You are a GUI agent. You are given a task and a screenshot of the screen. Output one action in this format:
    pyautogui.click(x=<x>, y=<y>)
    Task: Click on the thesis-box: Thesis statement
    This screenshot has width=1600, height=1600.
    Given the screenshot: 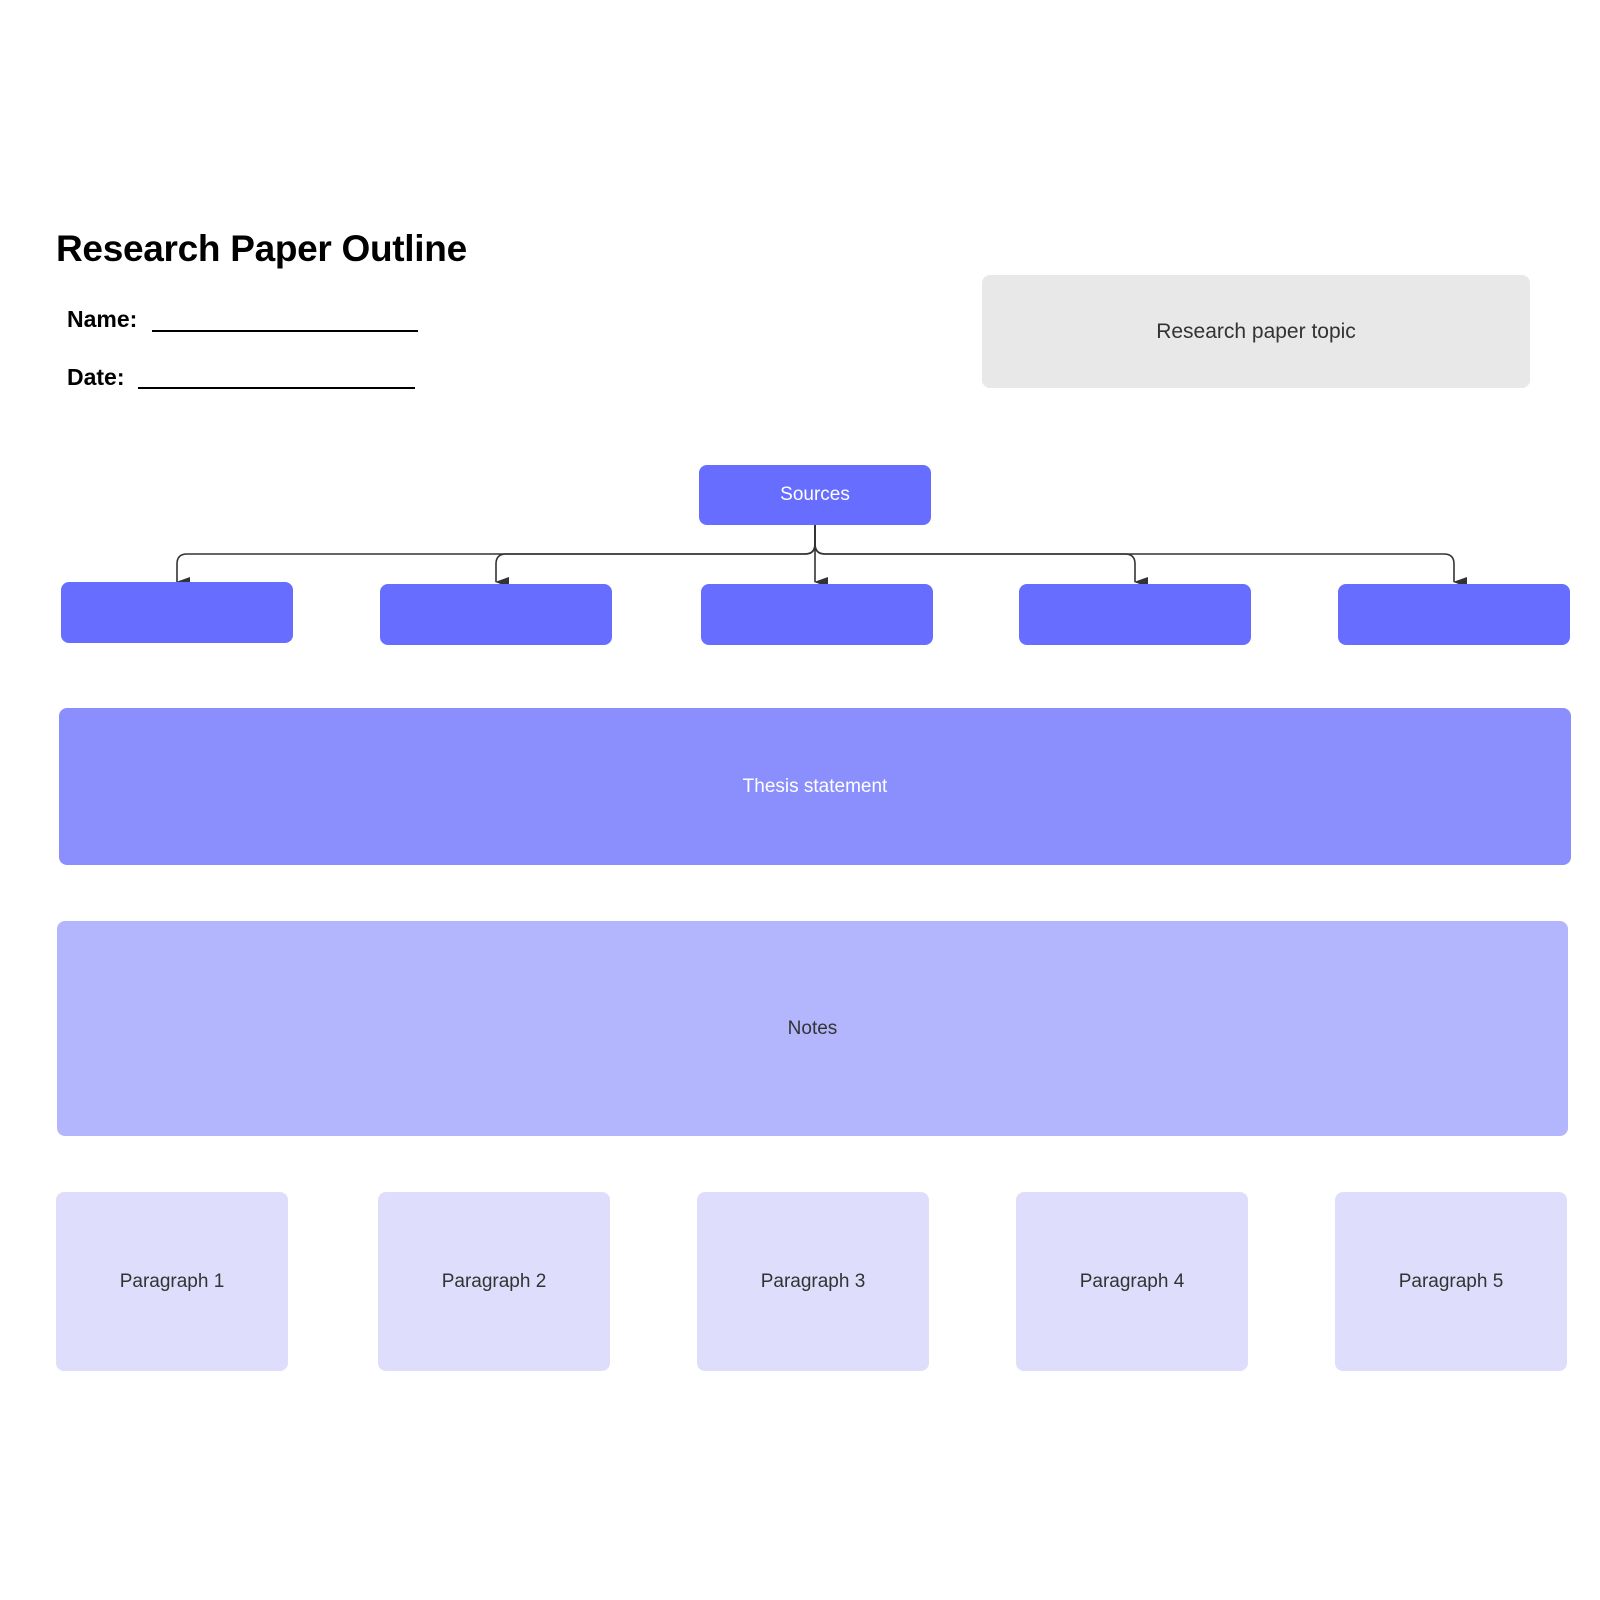 What is the action you would take?
    pyautogui.click(x=815, y=786)
    